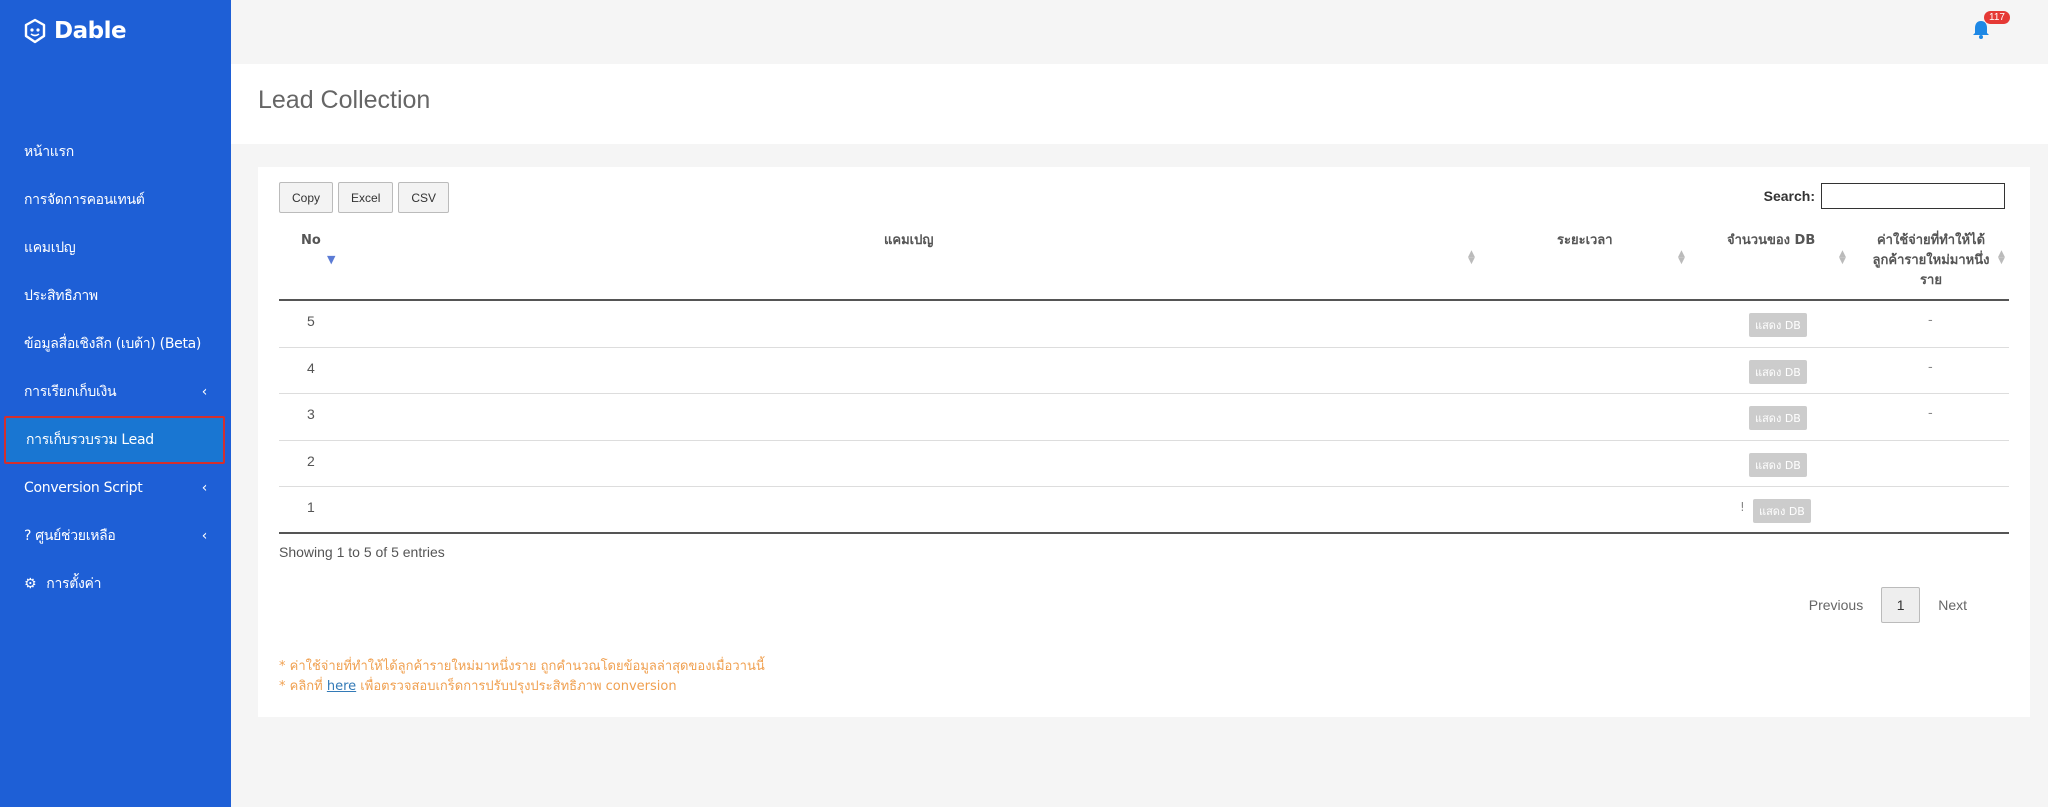  I want to click on column-header-period: ระยะเวลา, so click(1585, 241).